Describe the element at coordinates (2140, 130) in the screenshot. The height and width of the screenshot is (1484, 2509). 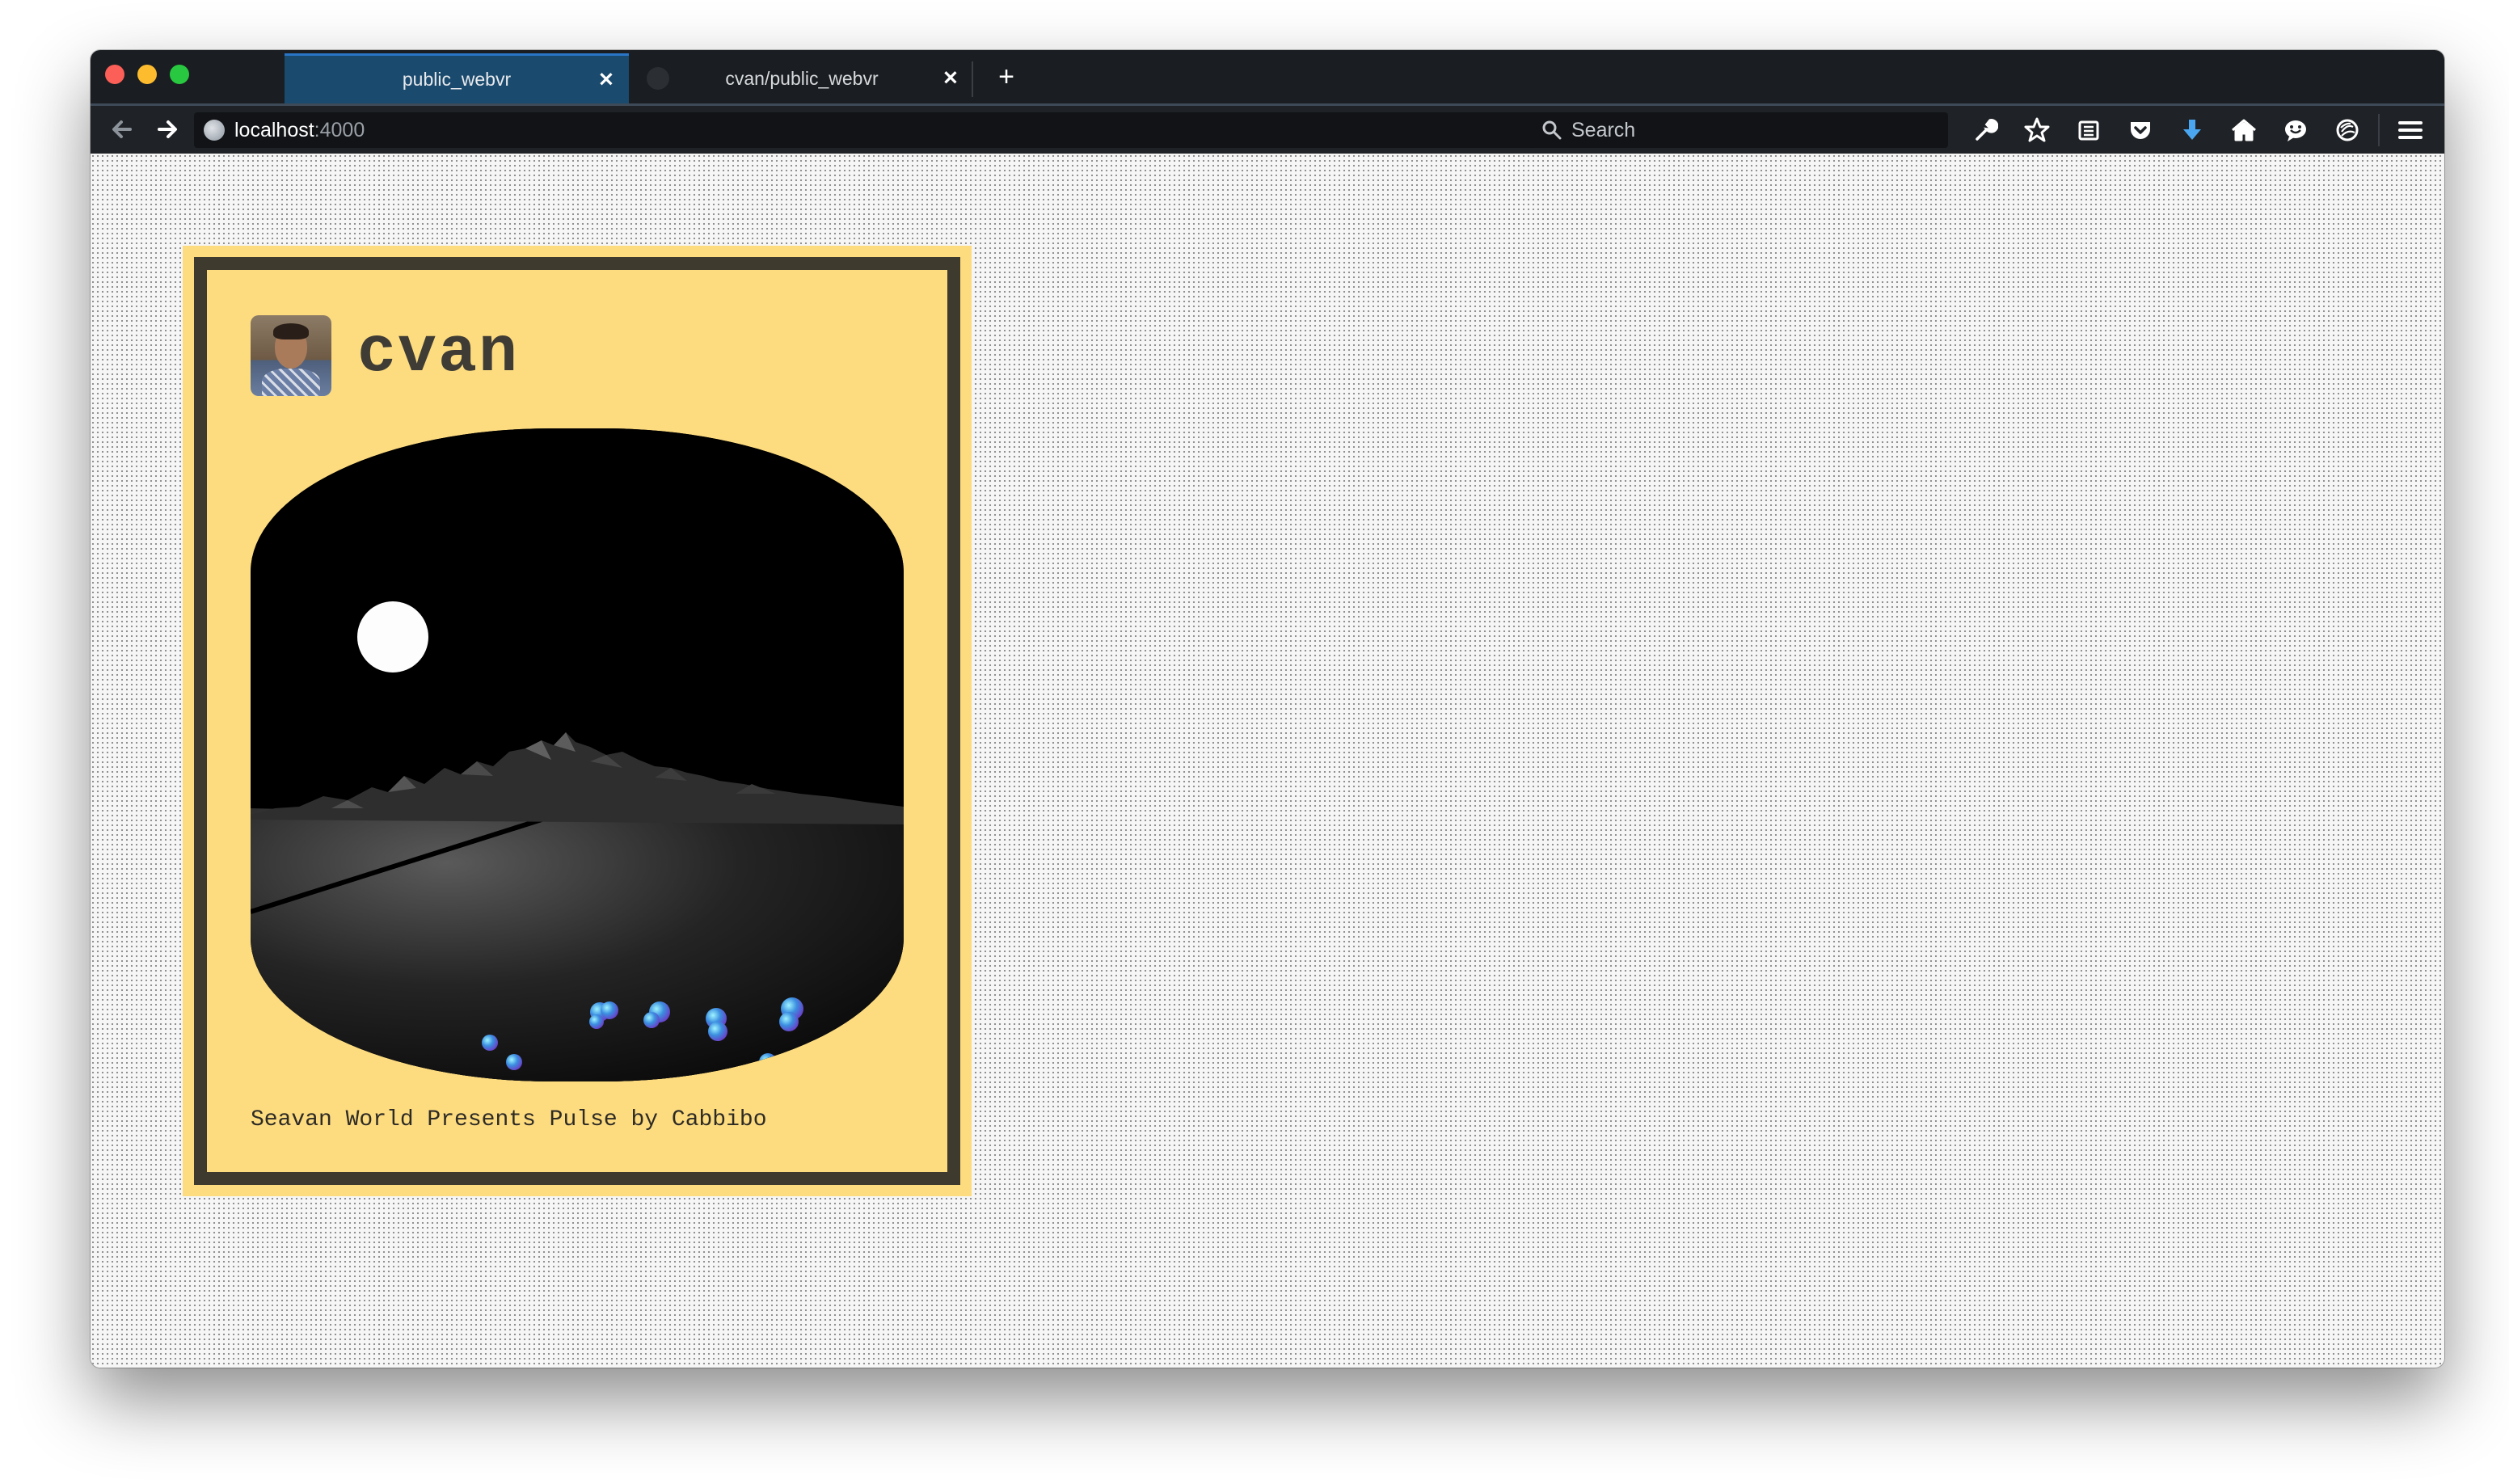
I see `pocket-icon` at that location.